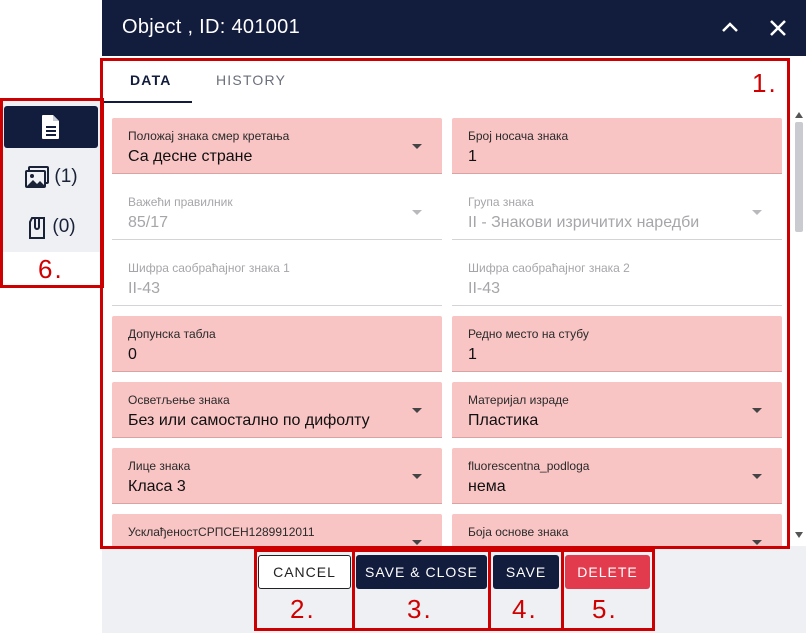 The height and width of the screenshot is (633, 806). I want to click on attachment-icon, so click(37, 228).